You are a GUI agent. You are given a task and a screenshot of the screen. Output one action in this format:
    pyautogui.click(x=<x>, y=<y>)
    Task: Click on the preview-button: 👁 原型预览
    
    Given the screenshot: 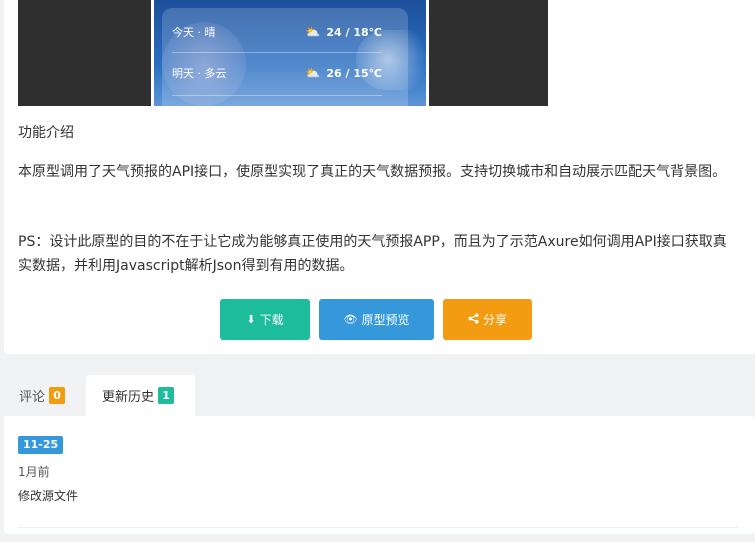 What is the action you would take?
    pyautogui.click(x=376, y=319)
    